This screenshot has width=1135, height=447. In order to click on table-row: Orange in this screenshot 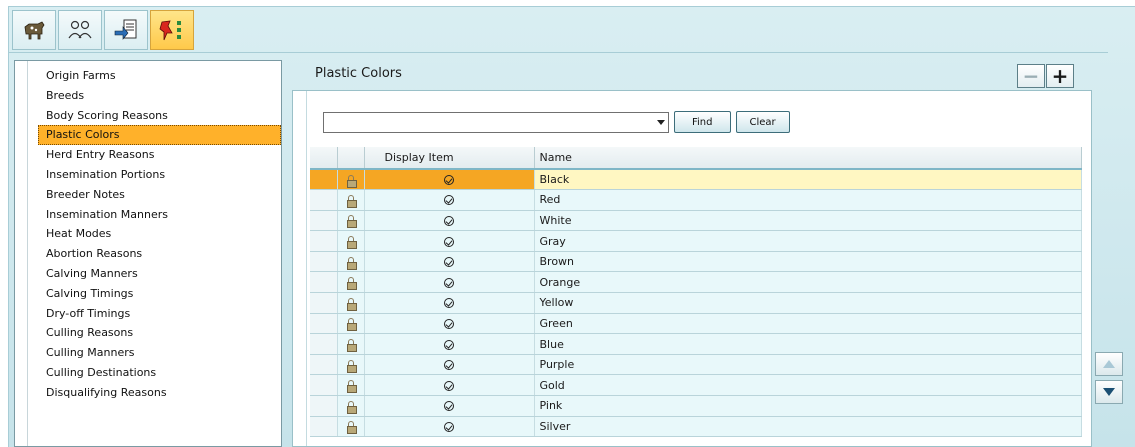, I will do `click(696, 282)`.